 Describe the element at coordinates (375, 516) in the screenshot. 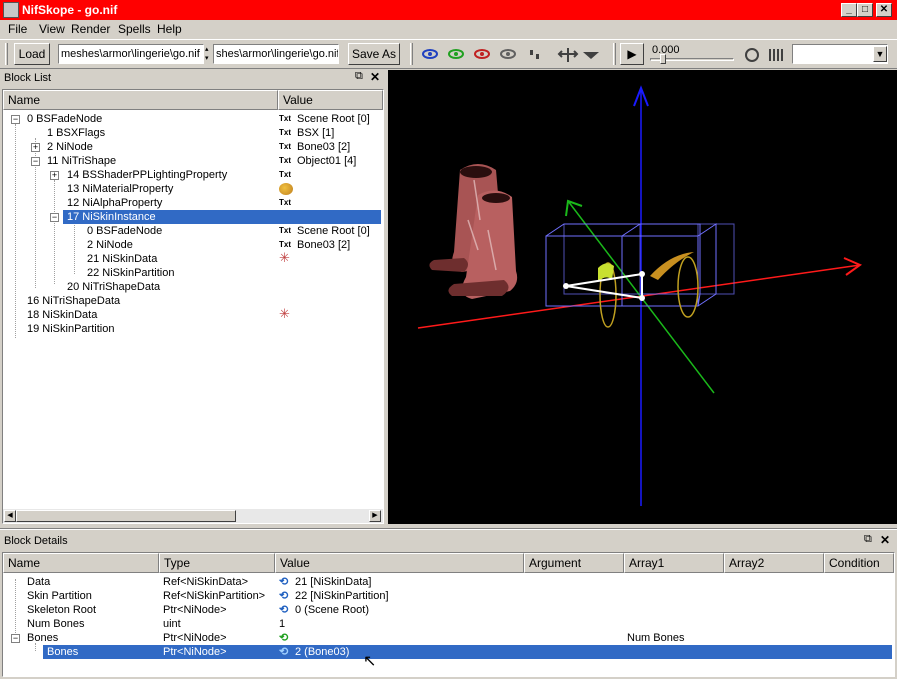

I see `scroll-right-icon: ▶` at that location.